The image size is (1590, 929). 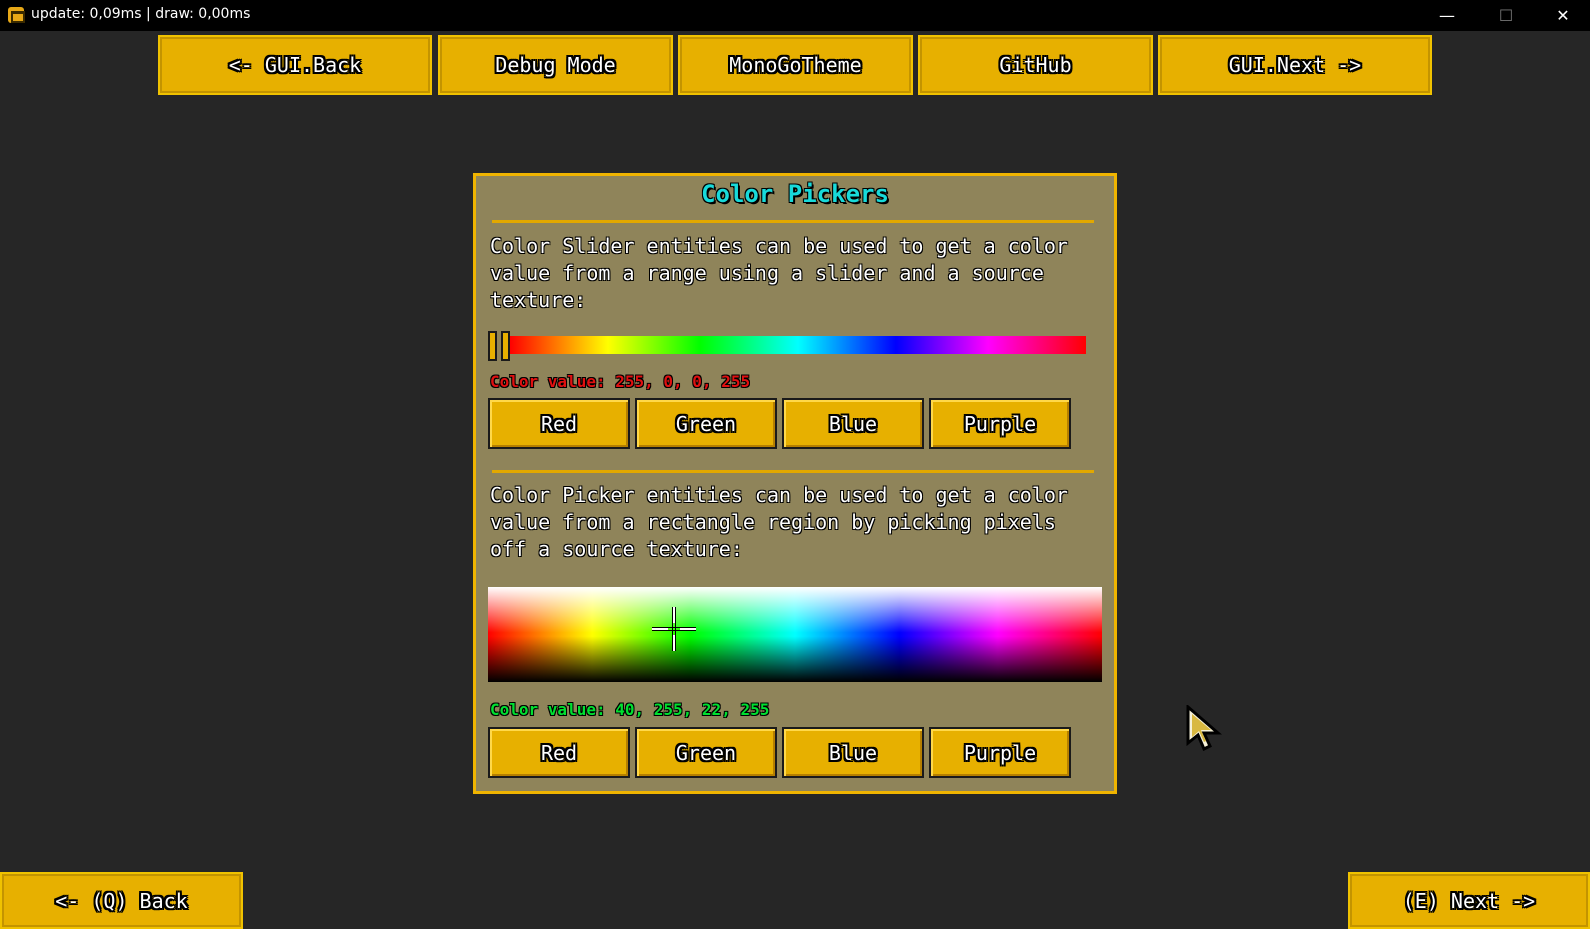 What do you see at coordinates (706, 423) in the screenshot?
I see `slider-green-button: Green` at bounding box center [706, 423].